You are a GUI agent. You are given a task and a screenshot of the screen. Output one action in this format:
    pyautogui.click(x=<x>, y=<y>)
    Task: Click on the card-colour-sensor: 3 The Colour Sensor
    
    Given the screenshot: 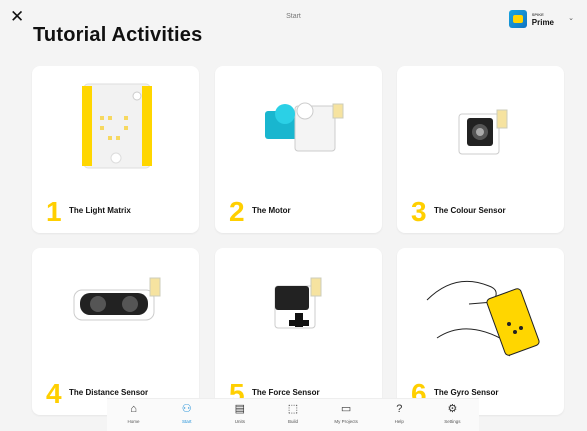 What is the action you would take?
    pyautogui.click(x=480, y=149)
    